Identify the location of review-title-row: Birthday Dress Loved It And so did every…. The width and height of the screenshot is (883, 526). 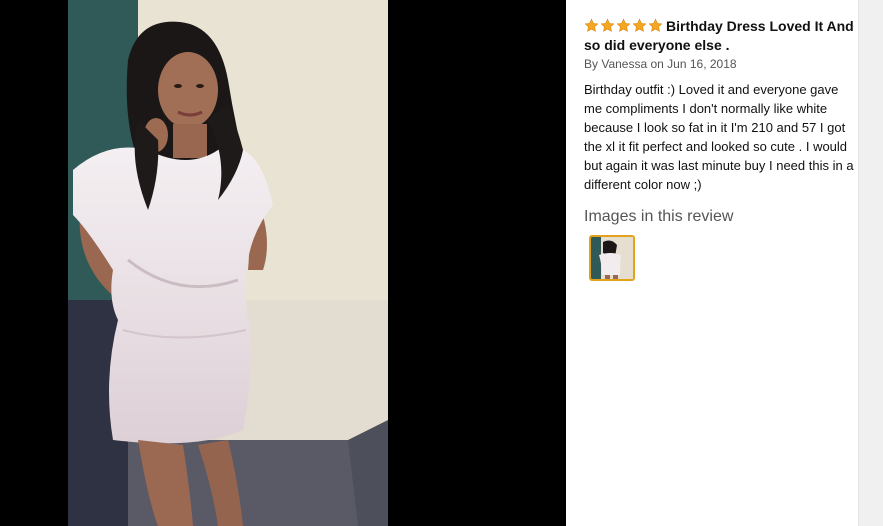
(719, 36).